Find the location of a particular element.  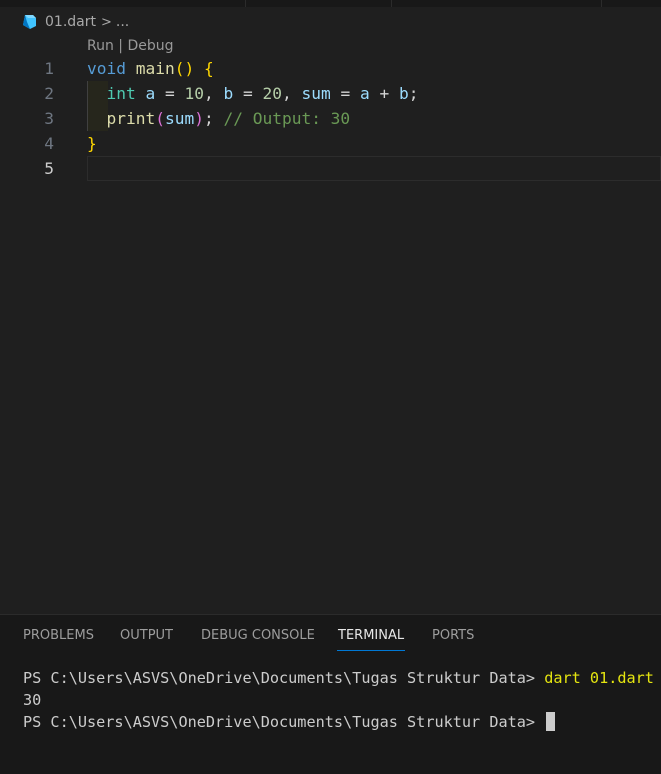

line-number: 4 is located at coordinates (49, 143).